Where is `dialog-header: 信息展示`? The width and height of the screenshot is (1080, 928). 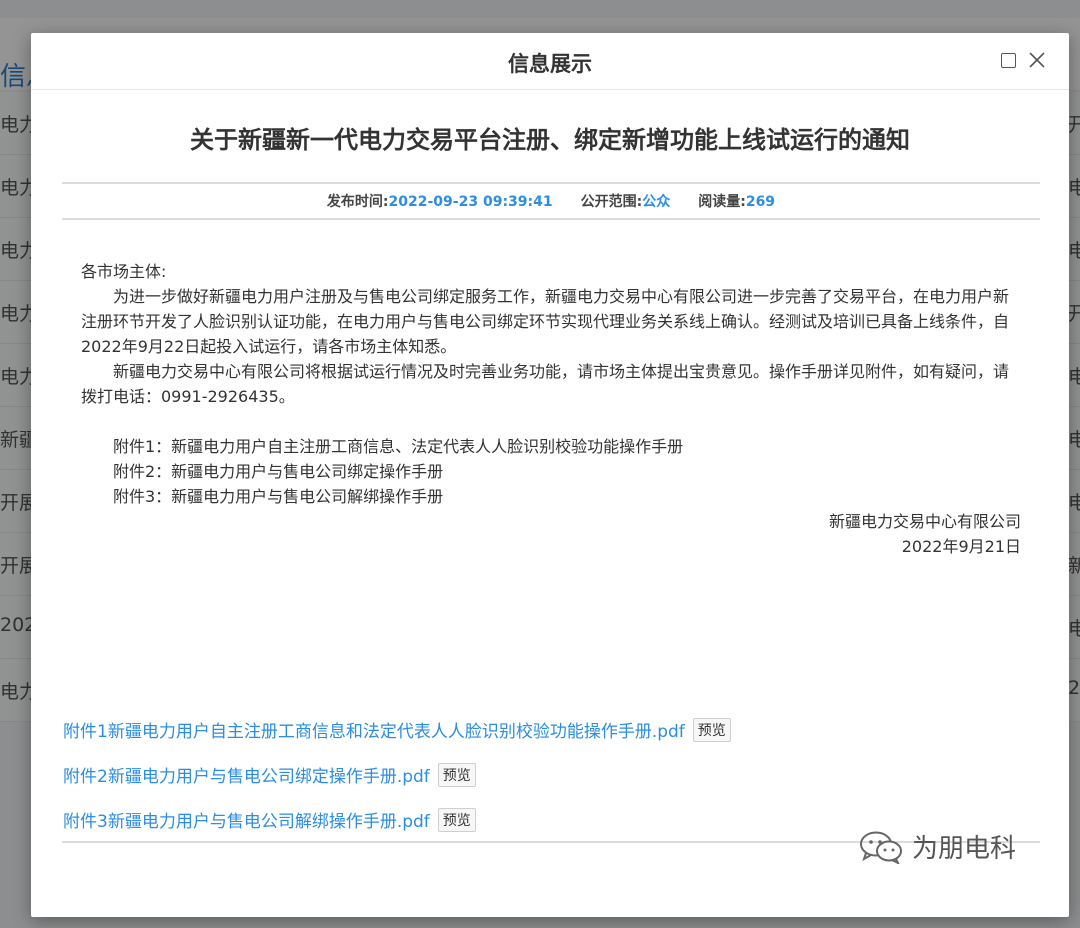
dialog-header: 信息展示 is located at coordinates (550, 61).